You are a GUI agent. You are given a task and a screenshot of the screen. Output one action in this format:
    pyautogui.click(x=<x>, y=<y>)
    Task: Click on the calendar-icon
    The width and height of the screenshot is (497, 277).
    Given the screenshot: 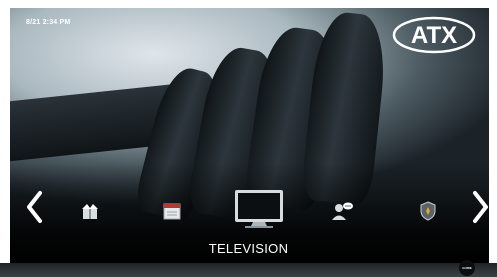 What is the action you would take?
    pyautogui.click(x=172, y=211)
    